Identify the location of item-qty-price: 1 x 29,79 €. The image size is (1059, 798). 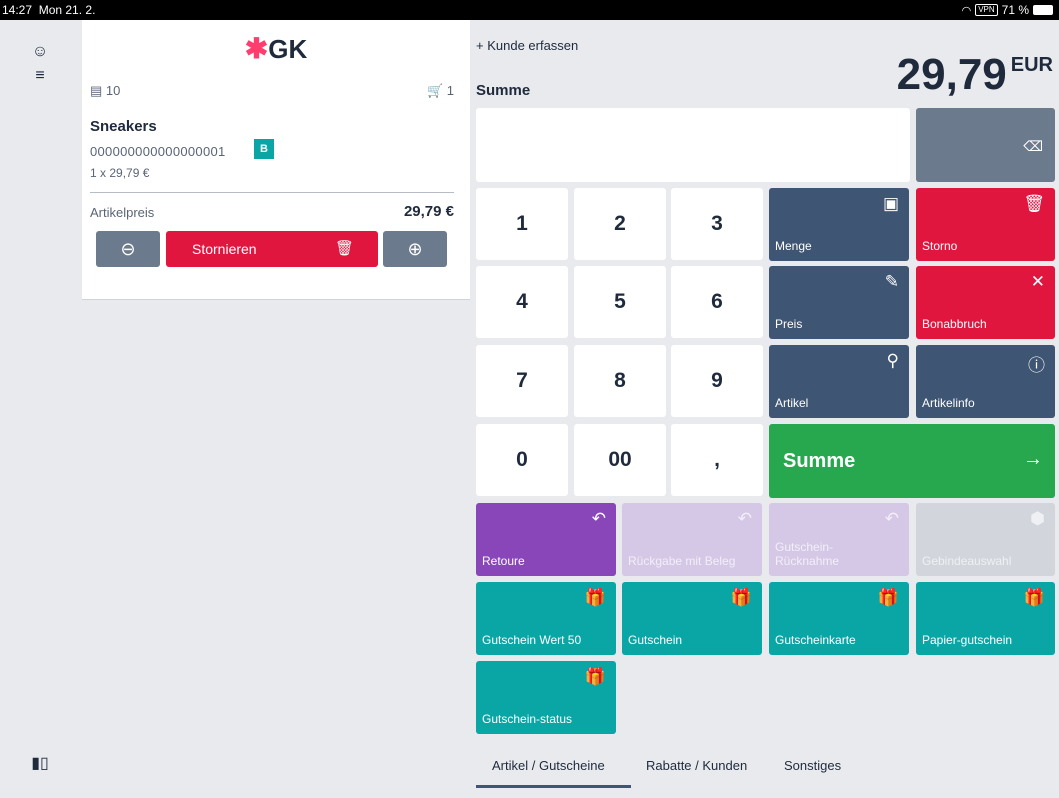
(120, 173).